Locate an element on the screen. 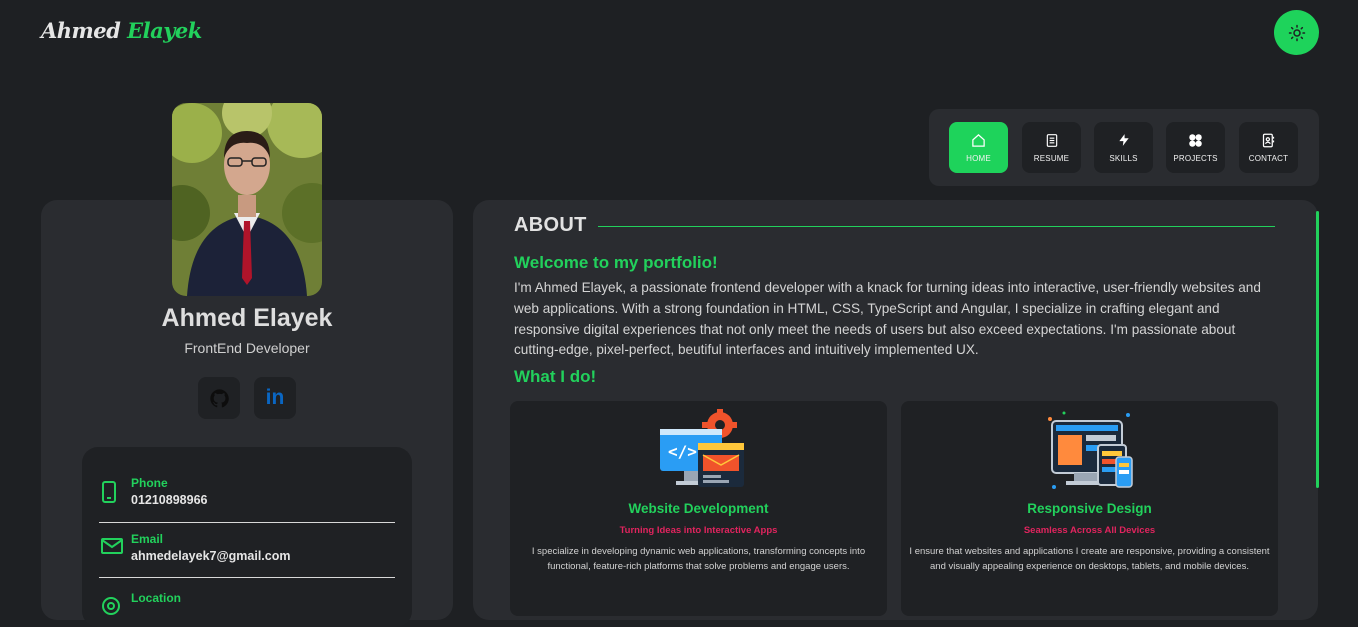 The height and width of the screenshot is (627, 1358). phone-icon is located at coordinates (109, 492).